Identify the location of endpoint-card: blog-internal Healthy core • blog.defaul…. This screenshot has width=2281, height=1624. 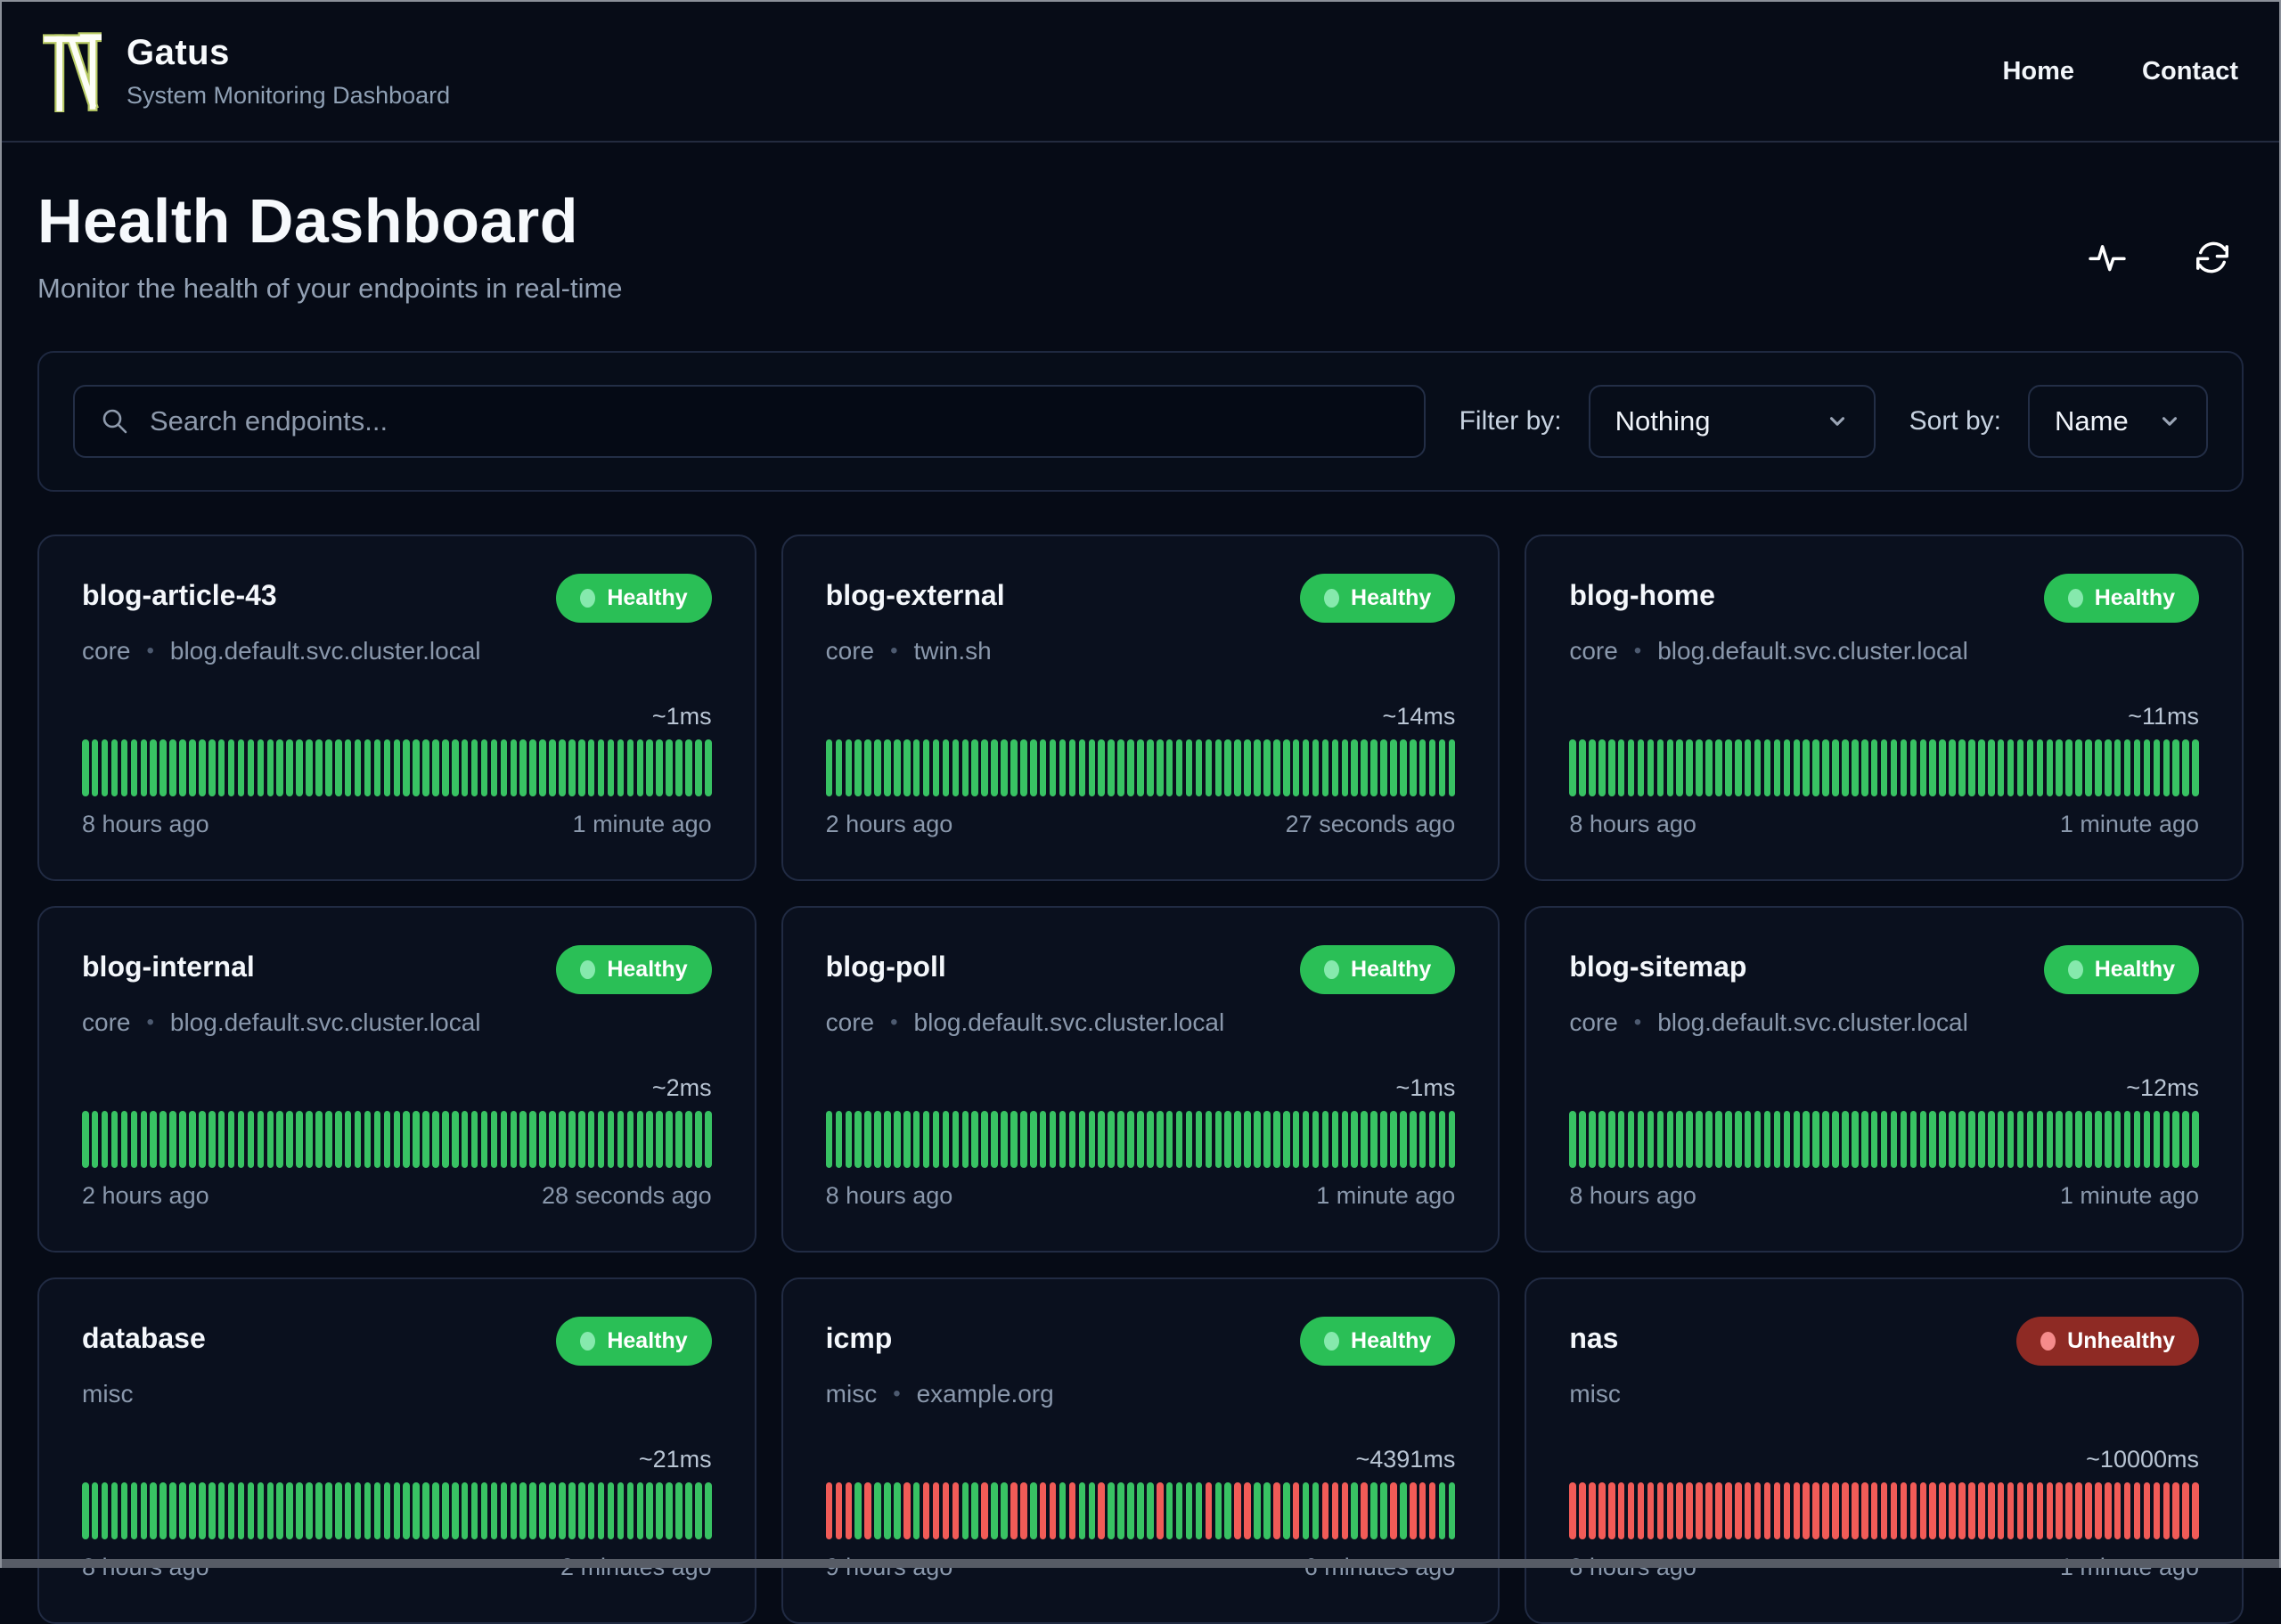
(396, 1079).